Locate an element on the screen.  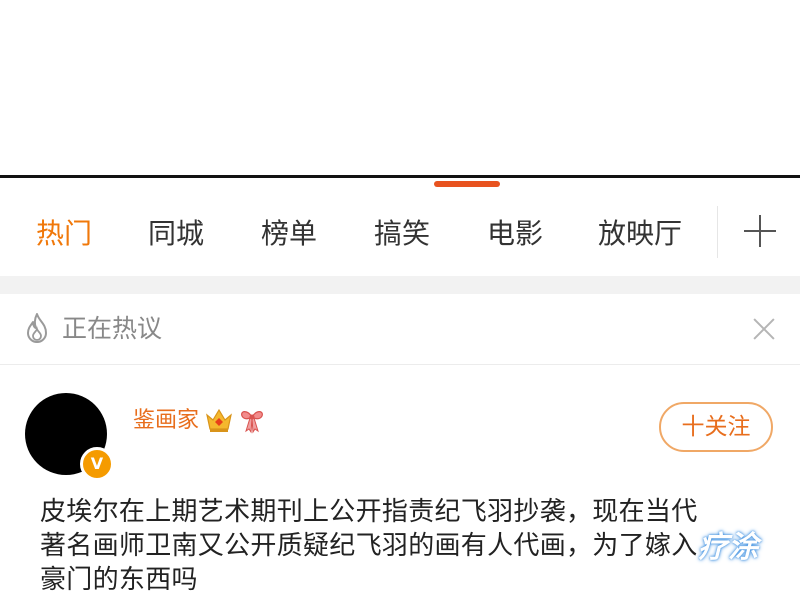
post-line: 豪门的东西吗 is located at coordinates (119, 580).